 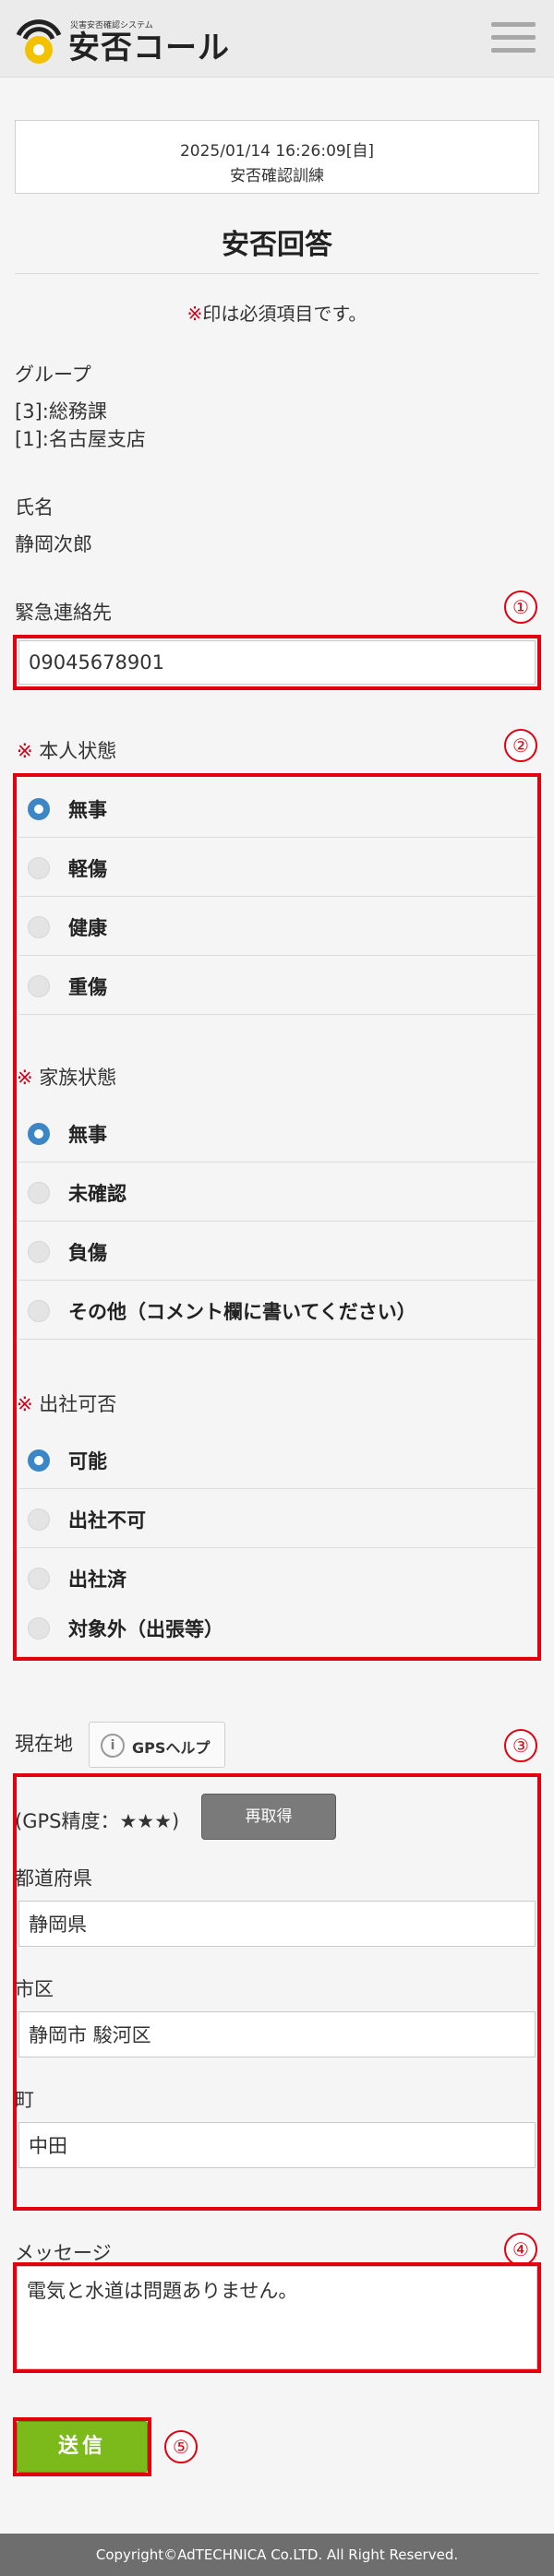 What do you see at coordinates (513, 38) in the screenshot?
I see `hamburger-icon` at bounding box center [513, 38].